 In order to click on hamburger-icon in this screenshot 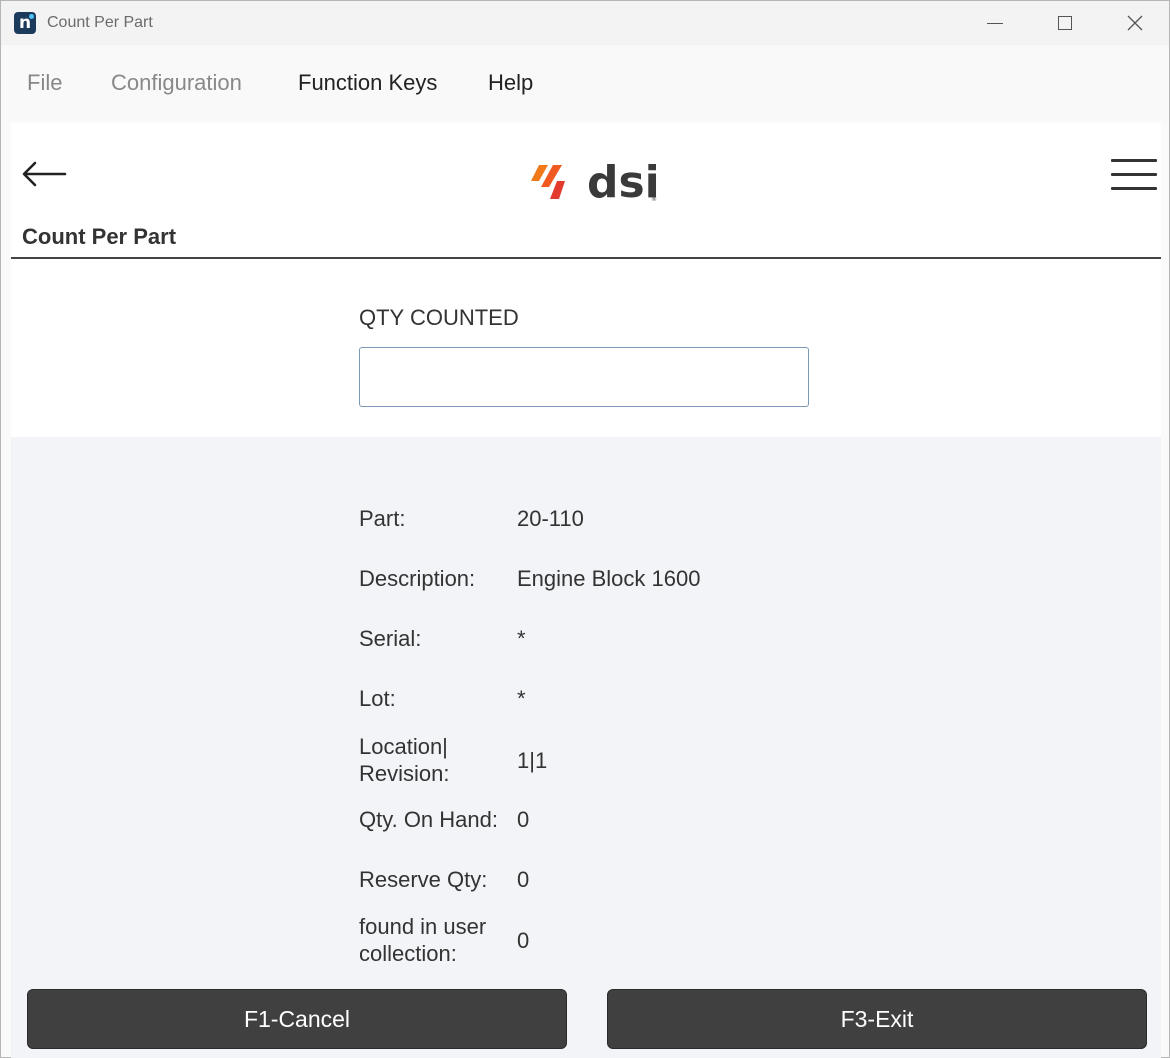, I will do `click(1135, 175)`.